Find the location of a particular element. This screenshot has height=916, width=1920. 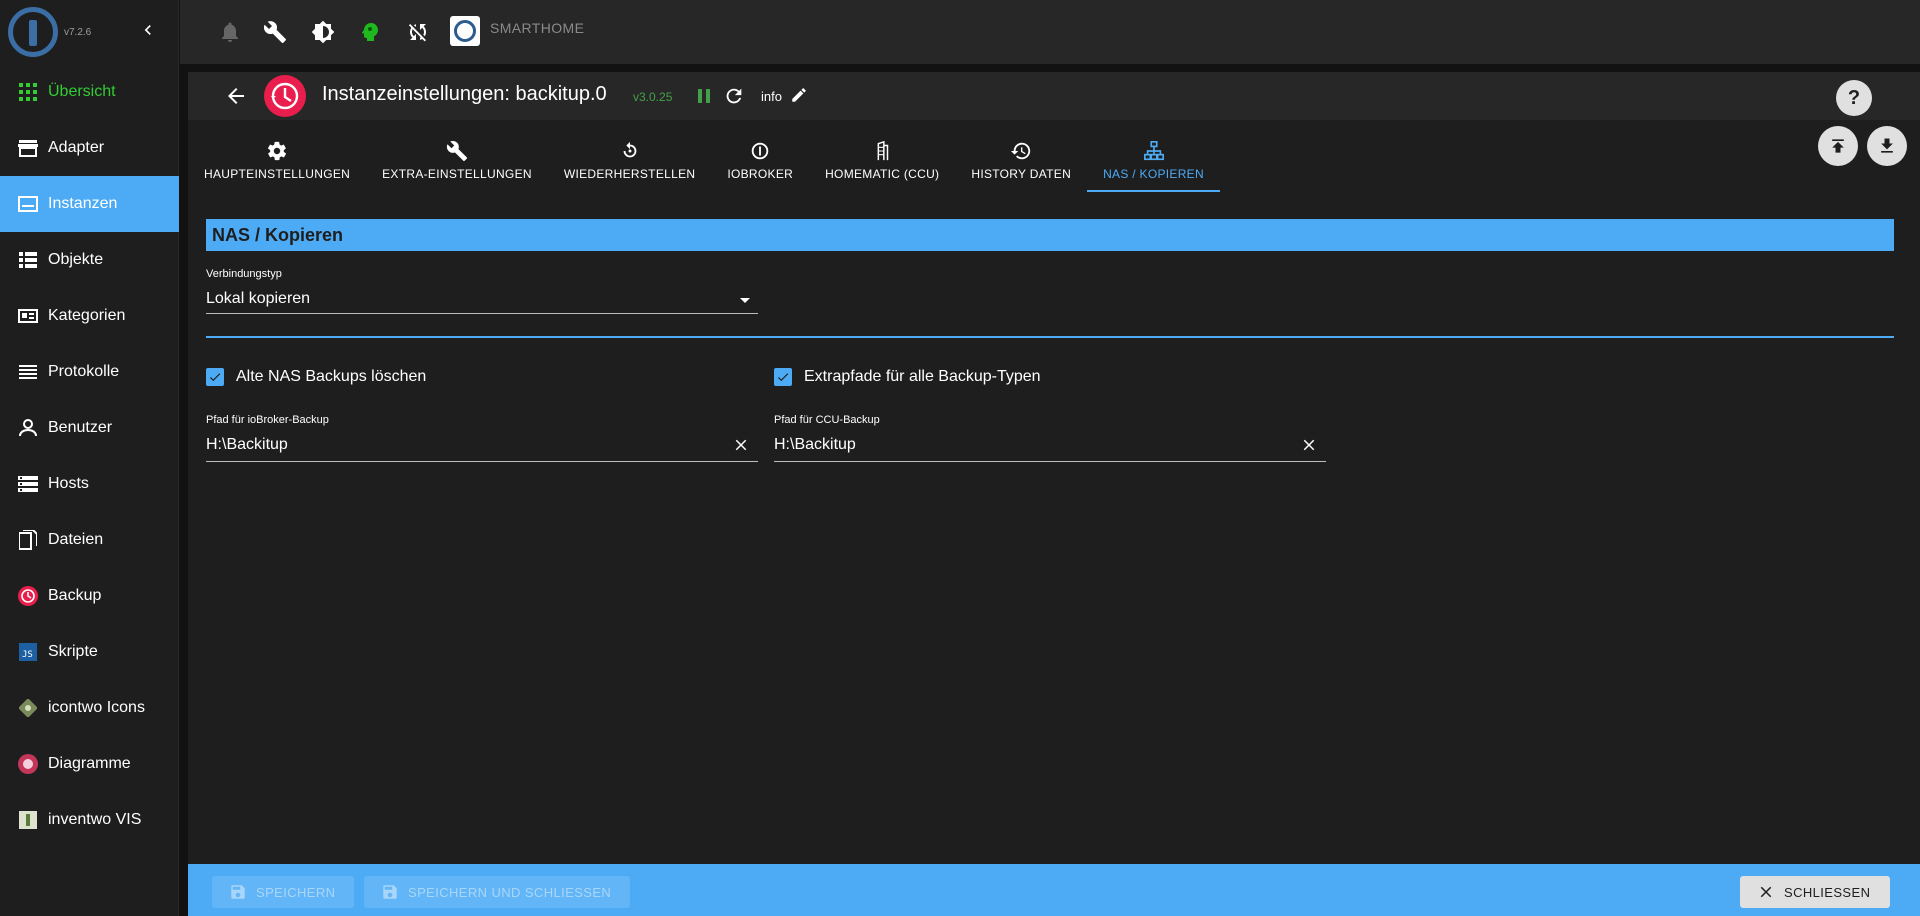

save-button: SPEICHERN is located at coordinates (283, 892).